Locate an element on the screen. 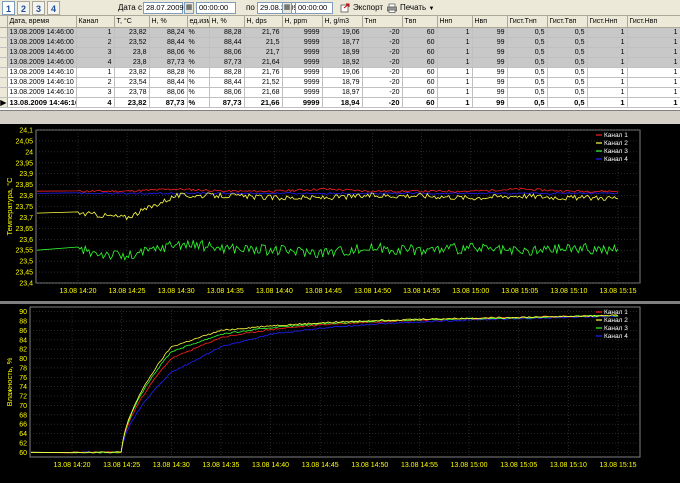 The width and height of the screenshot is (680, 483). tab-4: 4 is located at coordinates (53, 8).